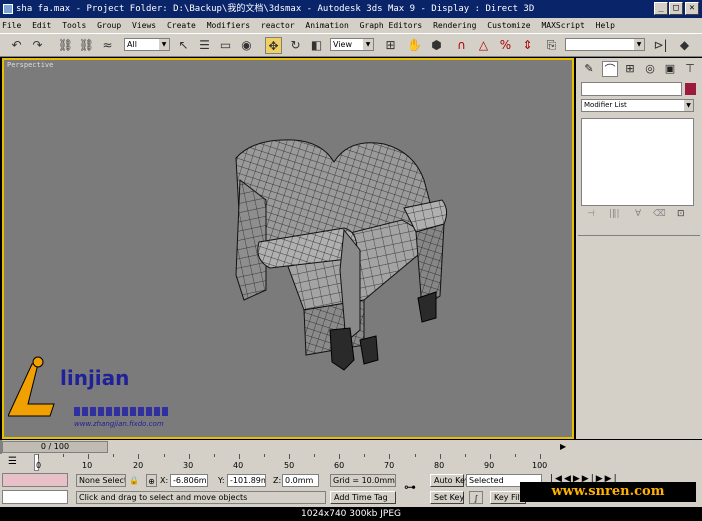 This screenshot has width=702, height=521. I want to click on bind-space-warp-icon: ≈, so click(107, 45).